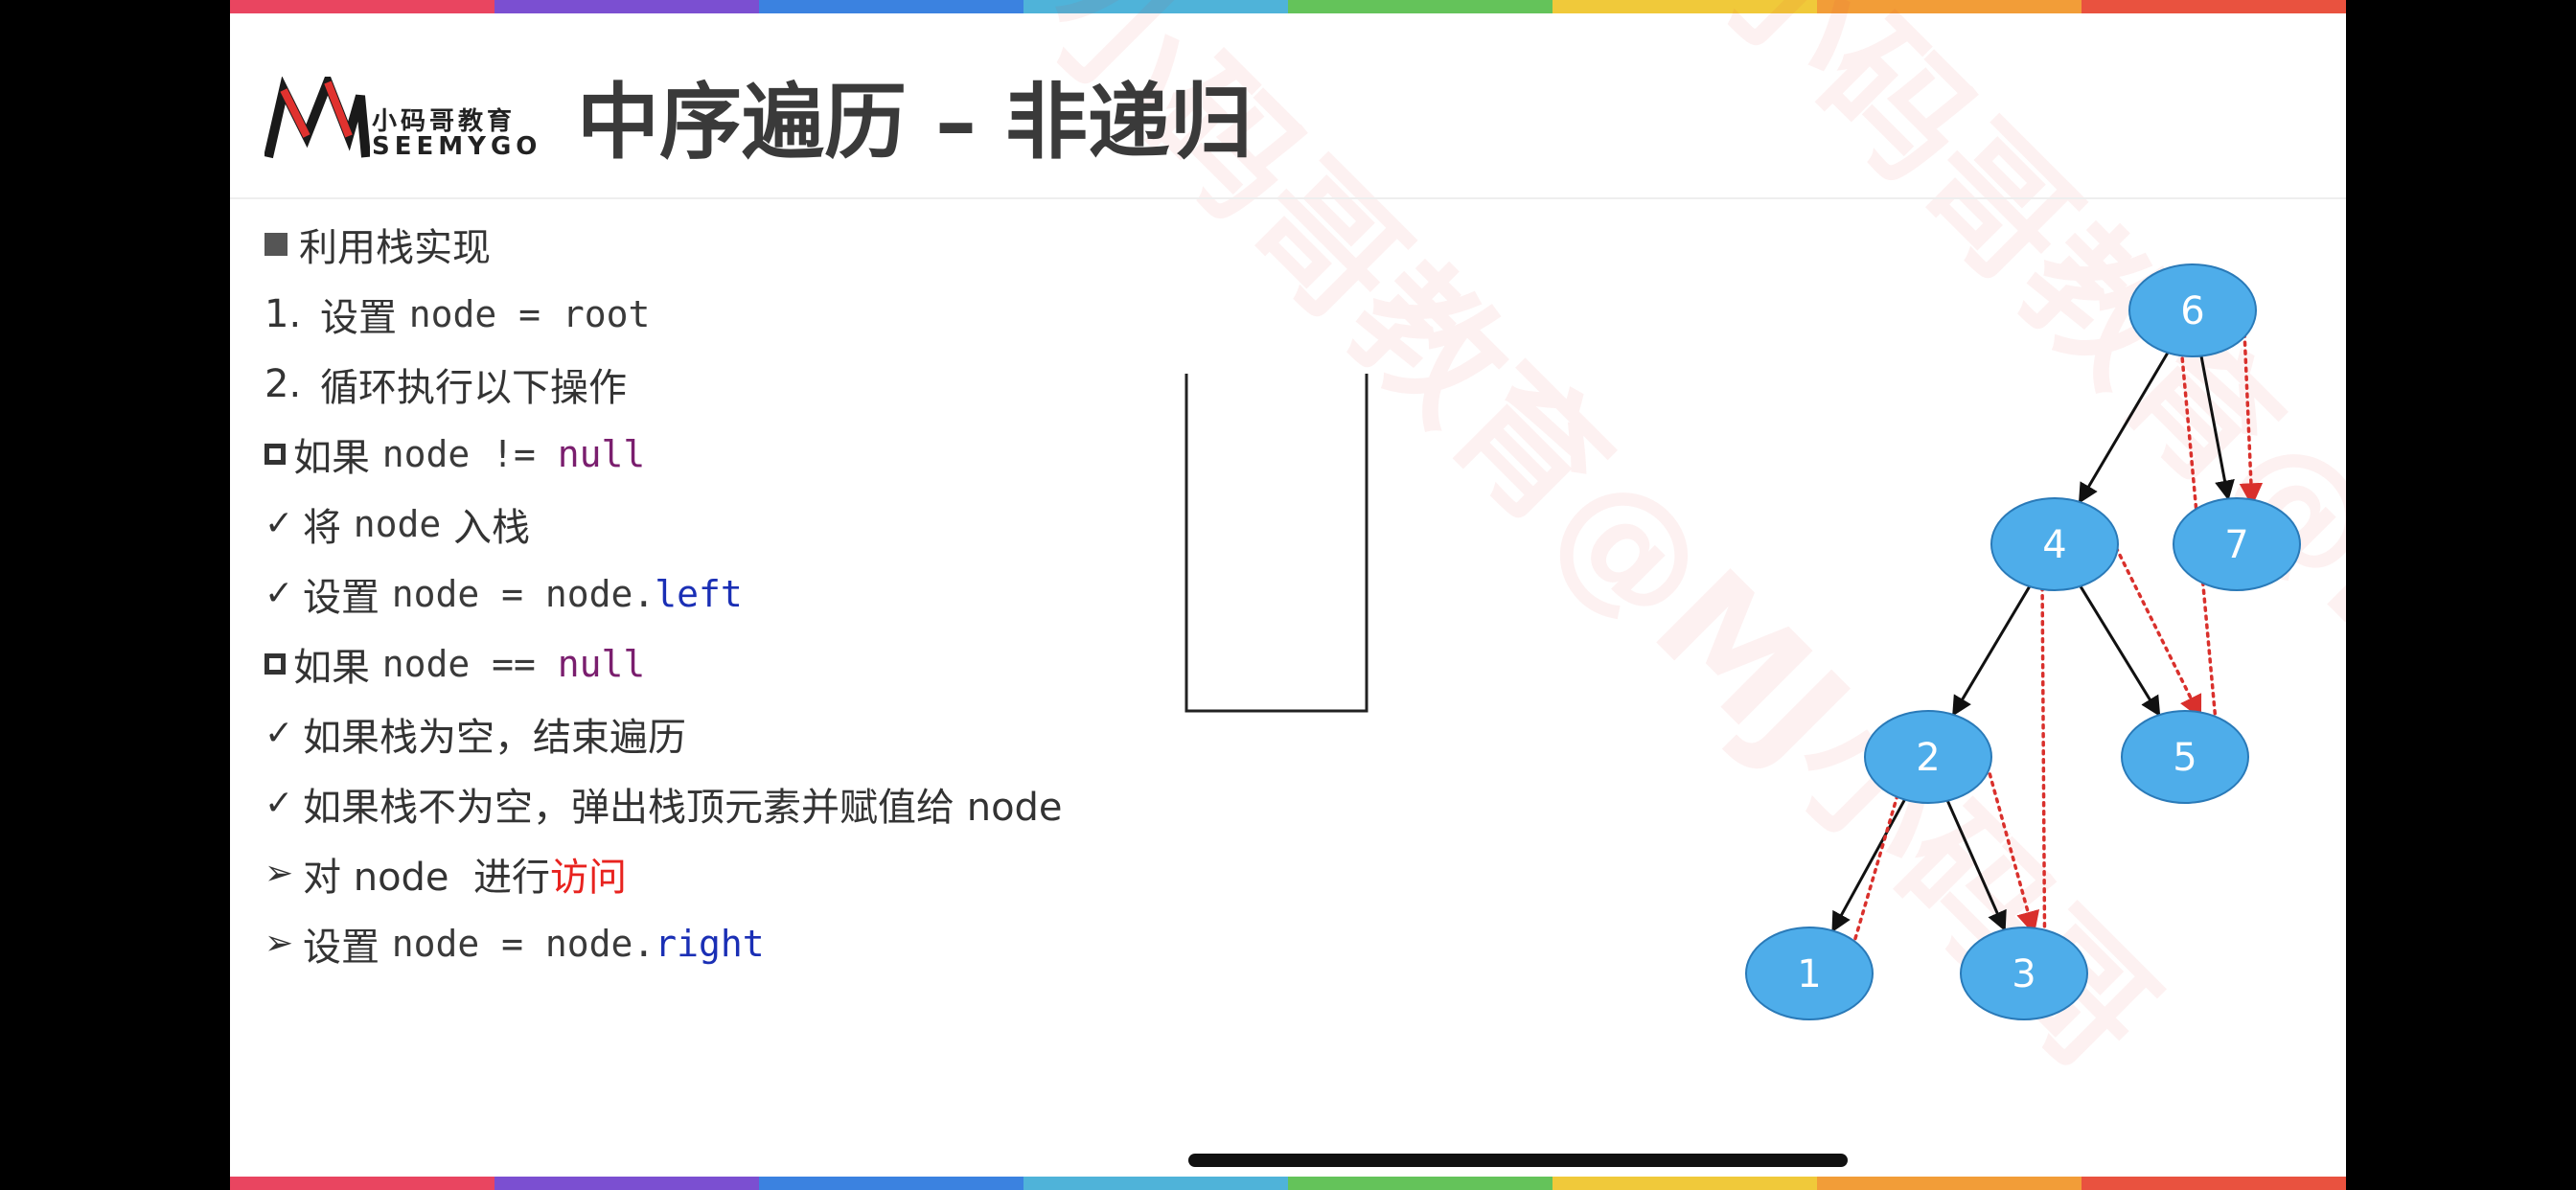 The width and height of the screenshot is (2576, 1190). I want to click on step-line: 利用栈实现, so click(663, 244).